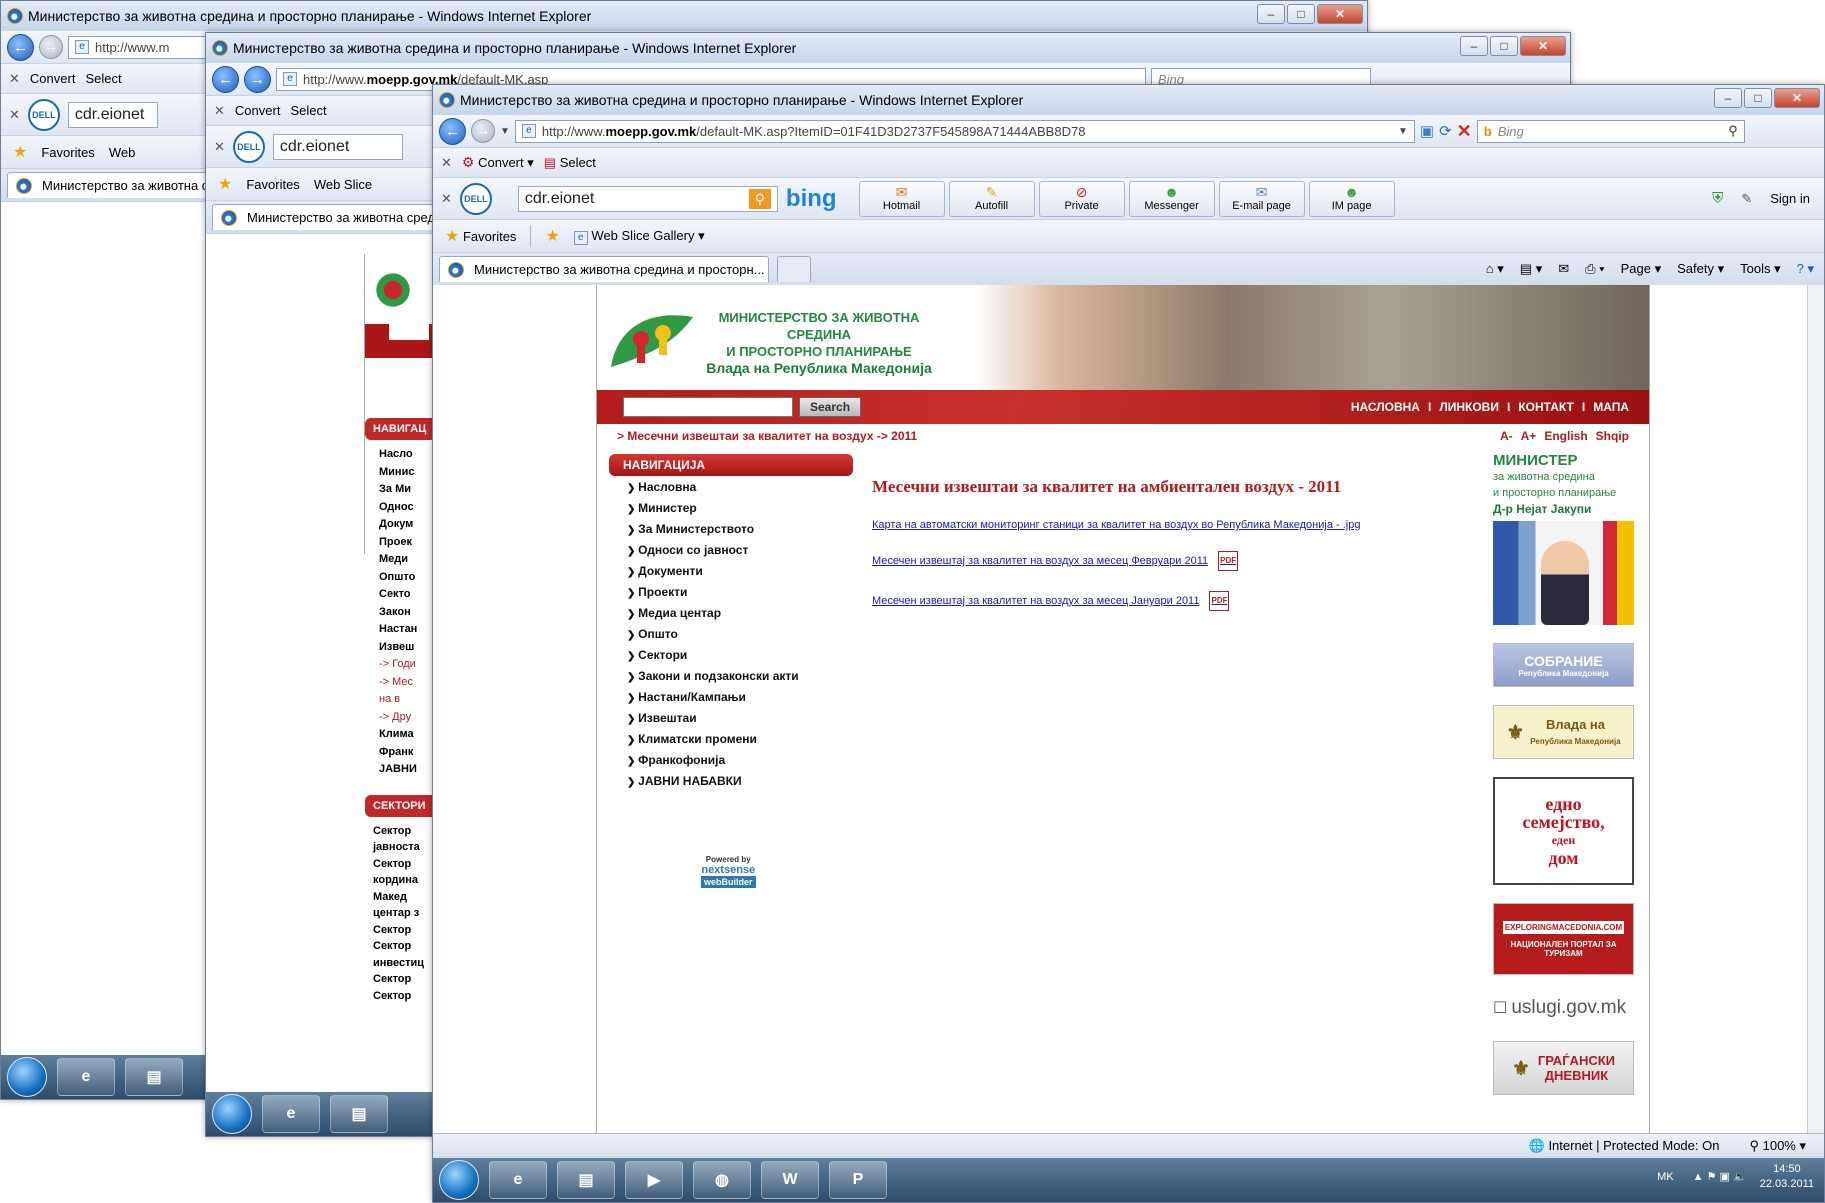 The height and width of the screenshot is (1203, 1825). I want to click on nav-item: Секто, so click(406, 595).